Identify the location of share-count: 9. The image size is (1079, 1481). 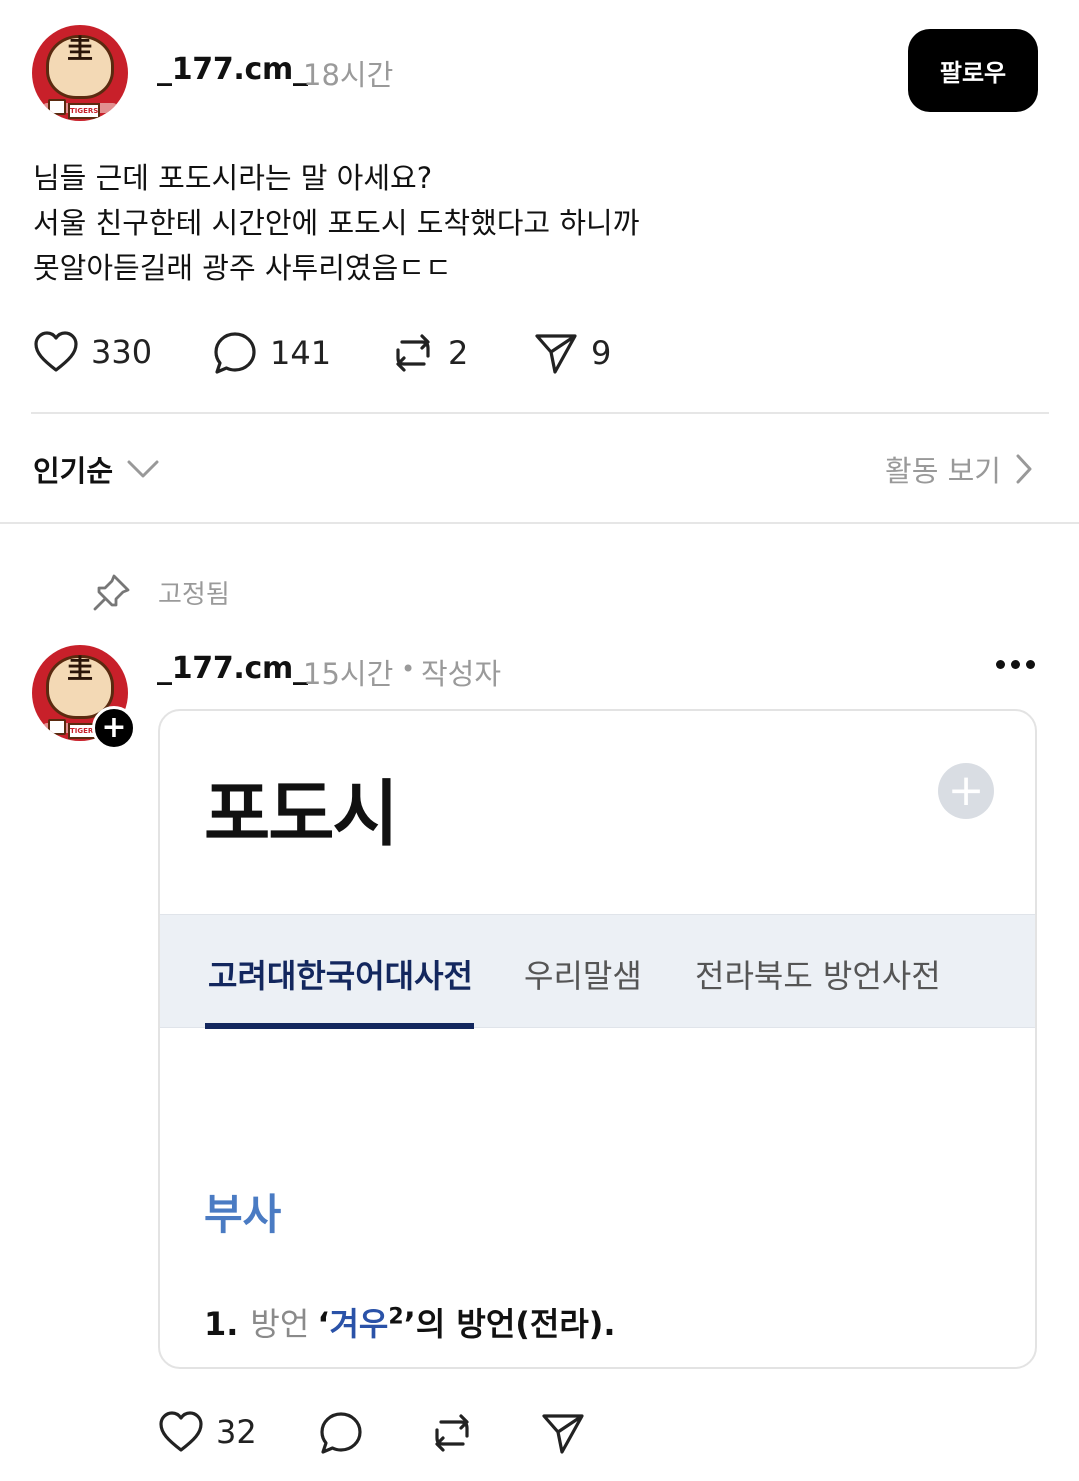
(601, 353).